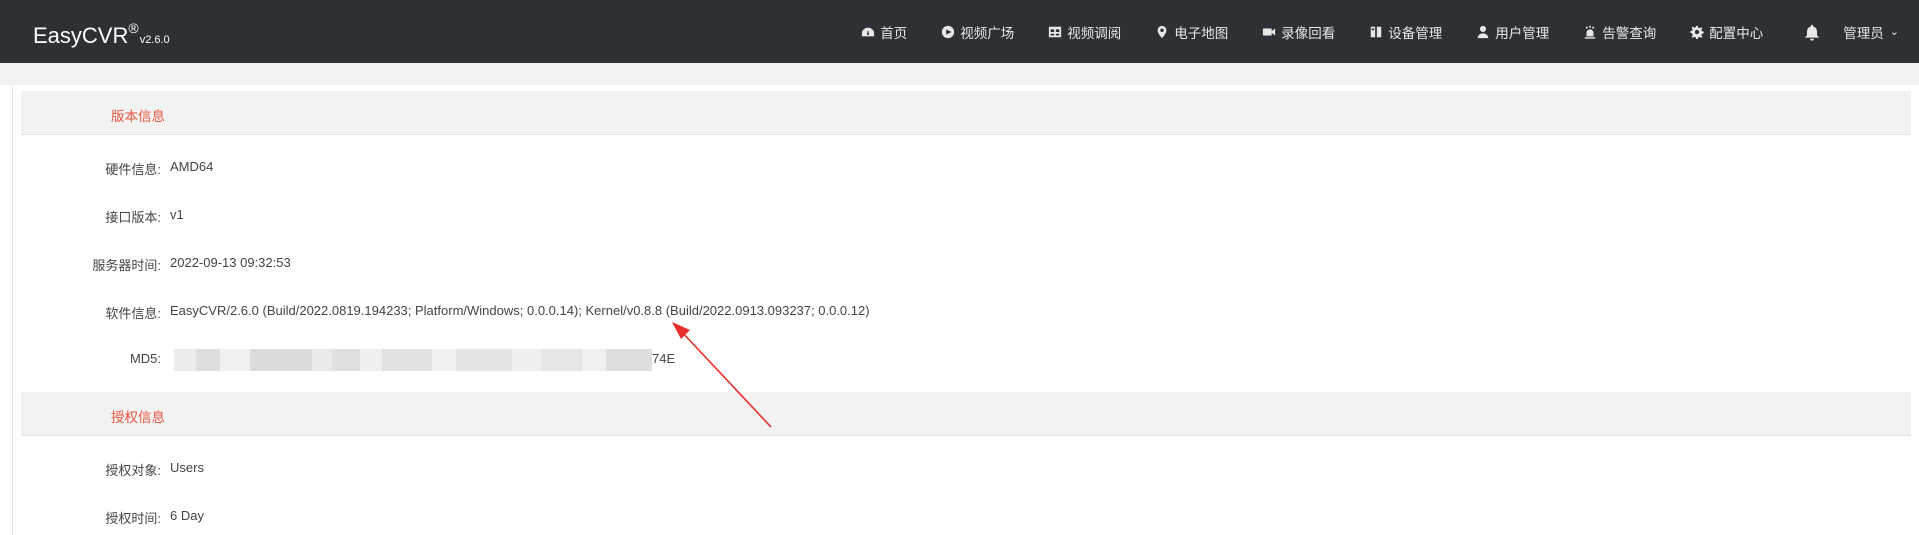 Image resolution: width=1919 pixels, height=535 pixels. I want to click on nav-item-label: 设备管理, so click(1415, 33).